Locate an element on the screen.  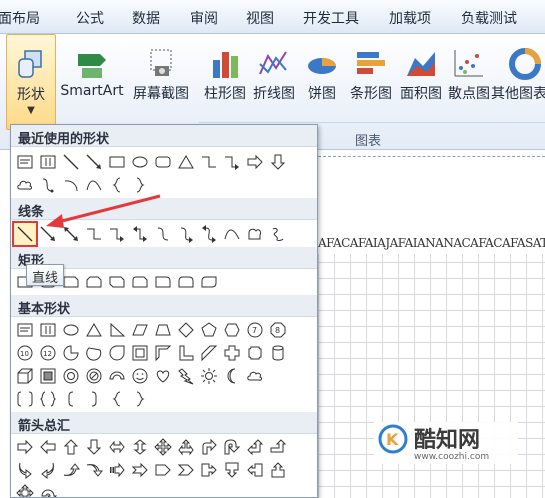
curved-up-arrow-shape-icon is located at coordinates (71, 470).